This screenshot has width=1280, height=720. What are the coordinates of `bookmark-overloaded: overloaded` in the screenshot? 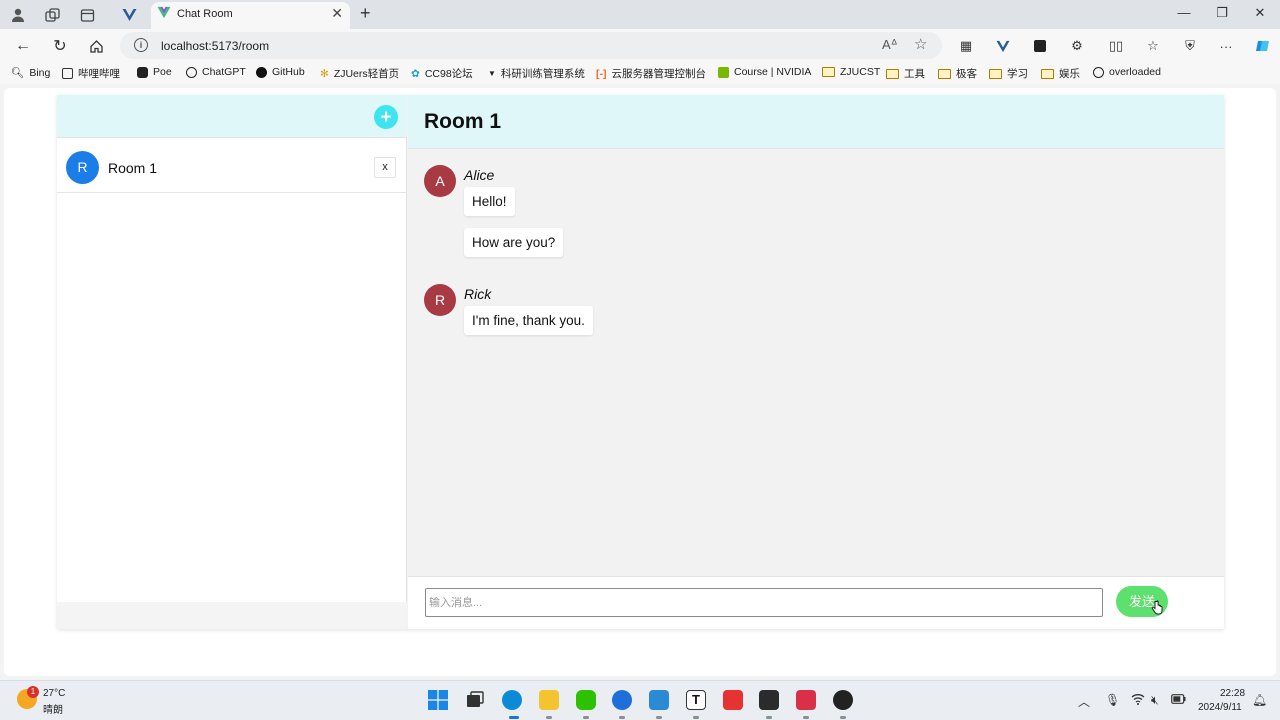 It's located at (1127, 72).